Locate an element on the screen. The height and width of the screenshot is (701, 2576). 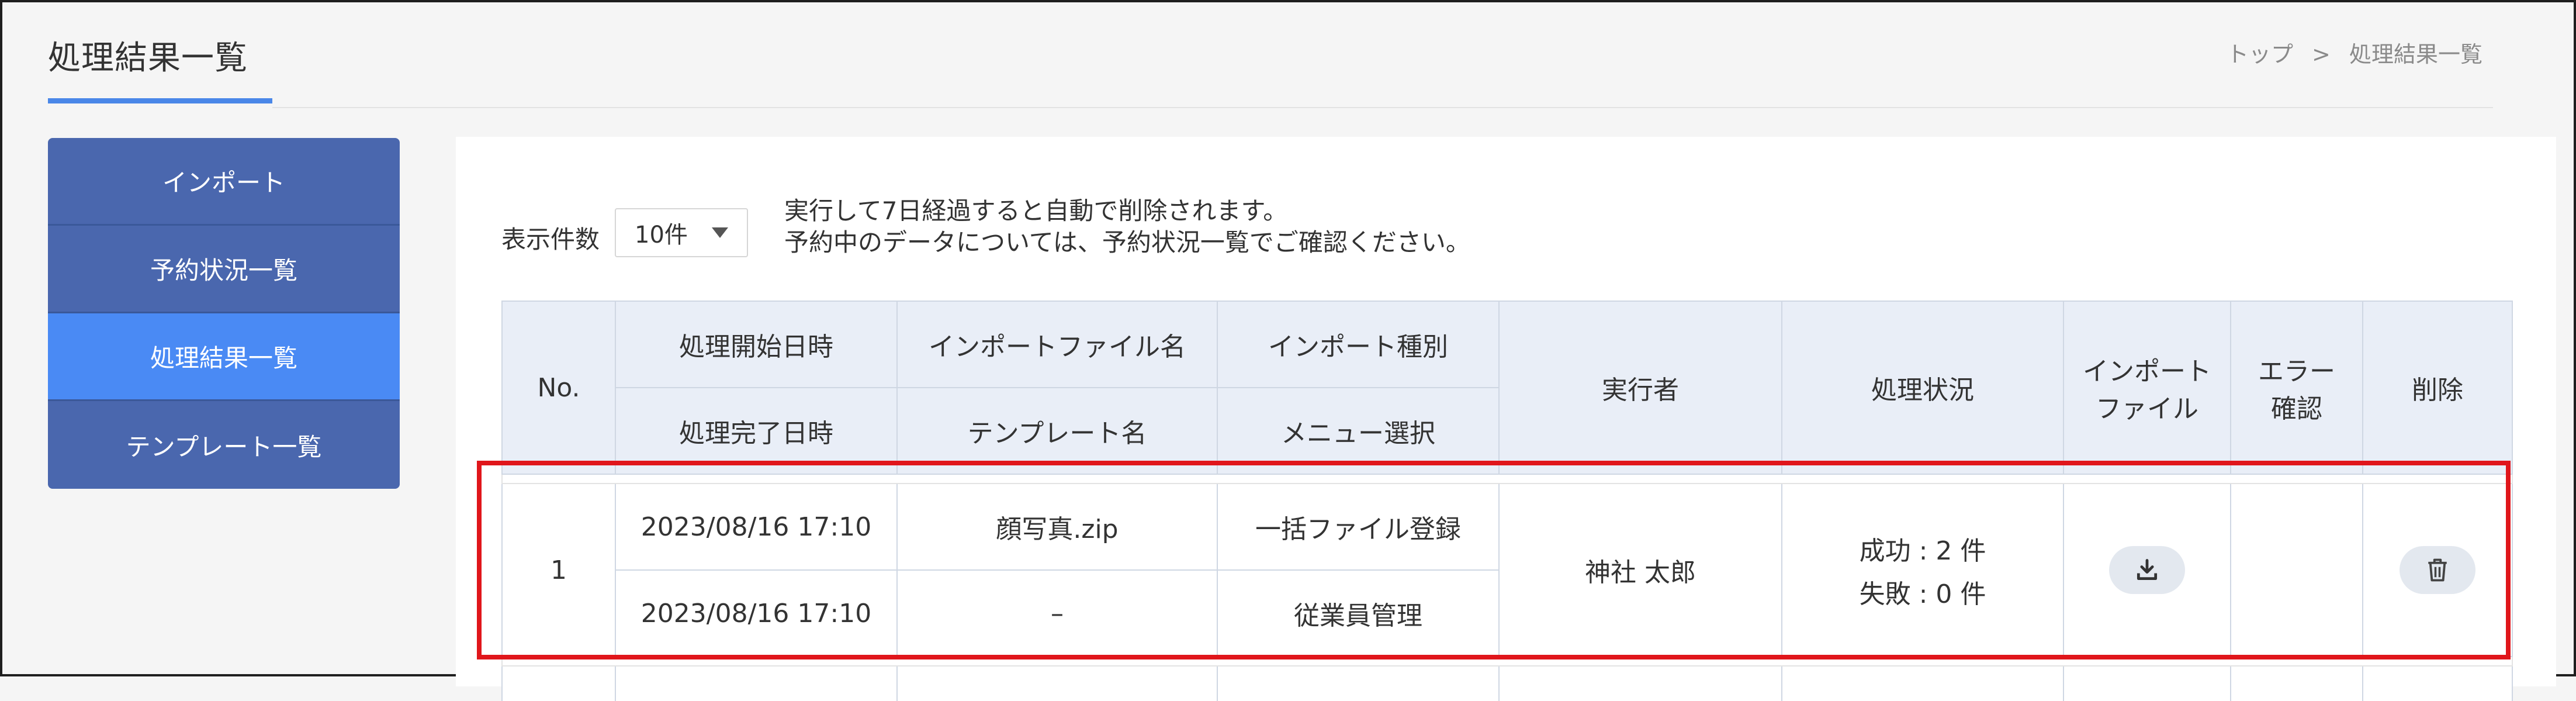
table-row-partial is located at coordinates (1507, 683).